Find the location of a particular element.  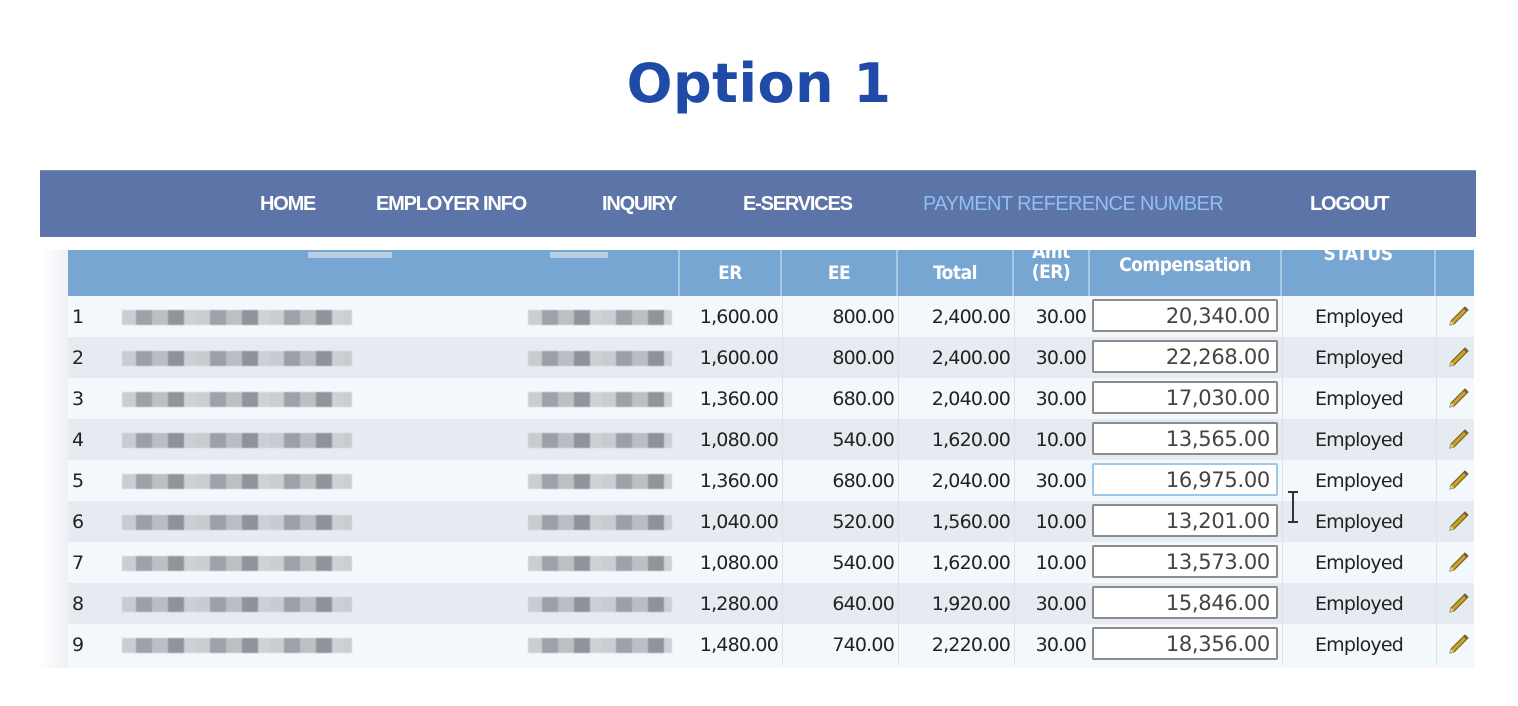

total-amount: 1,560.00 is located at coordinates (971, 521).